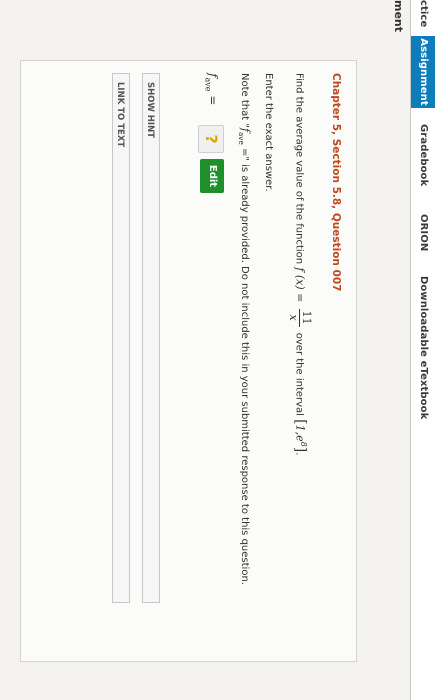  I want to click on answer-label: fave =, so click(212, 89).